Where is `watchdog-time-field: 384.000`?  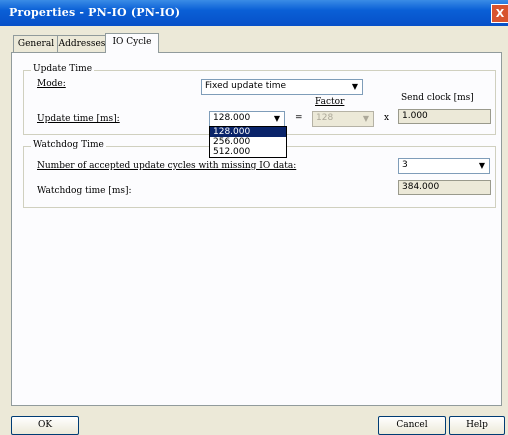 watchdog-time-field: 384.000 is located at coordinates (444, 187).